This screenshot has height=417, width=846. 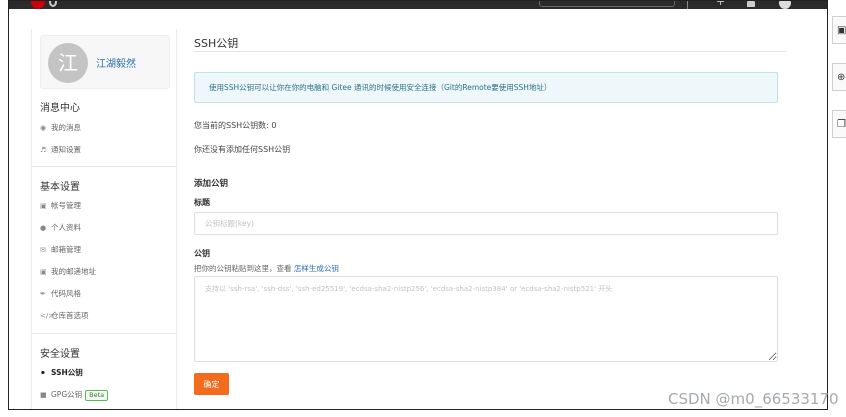 What do you see at coordinates (486, 319) in the screenshot?
I see `public-key-textarea` at bounding box center [486, 319].